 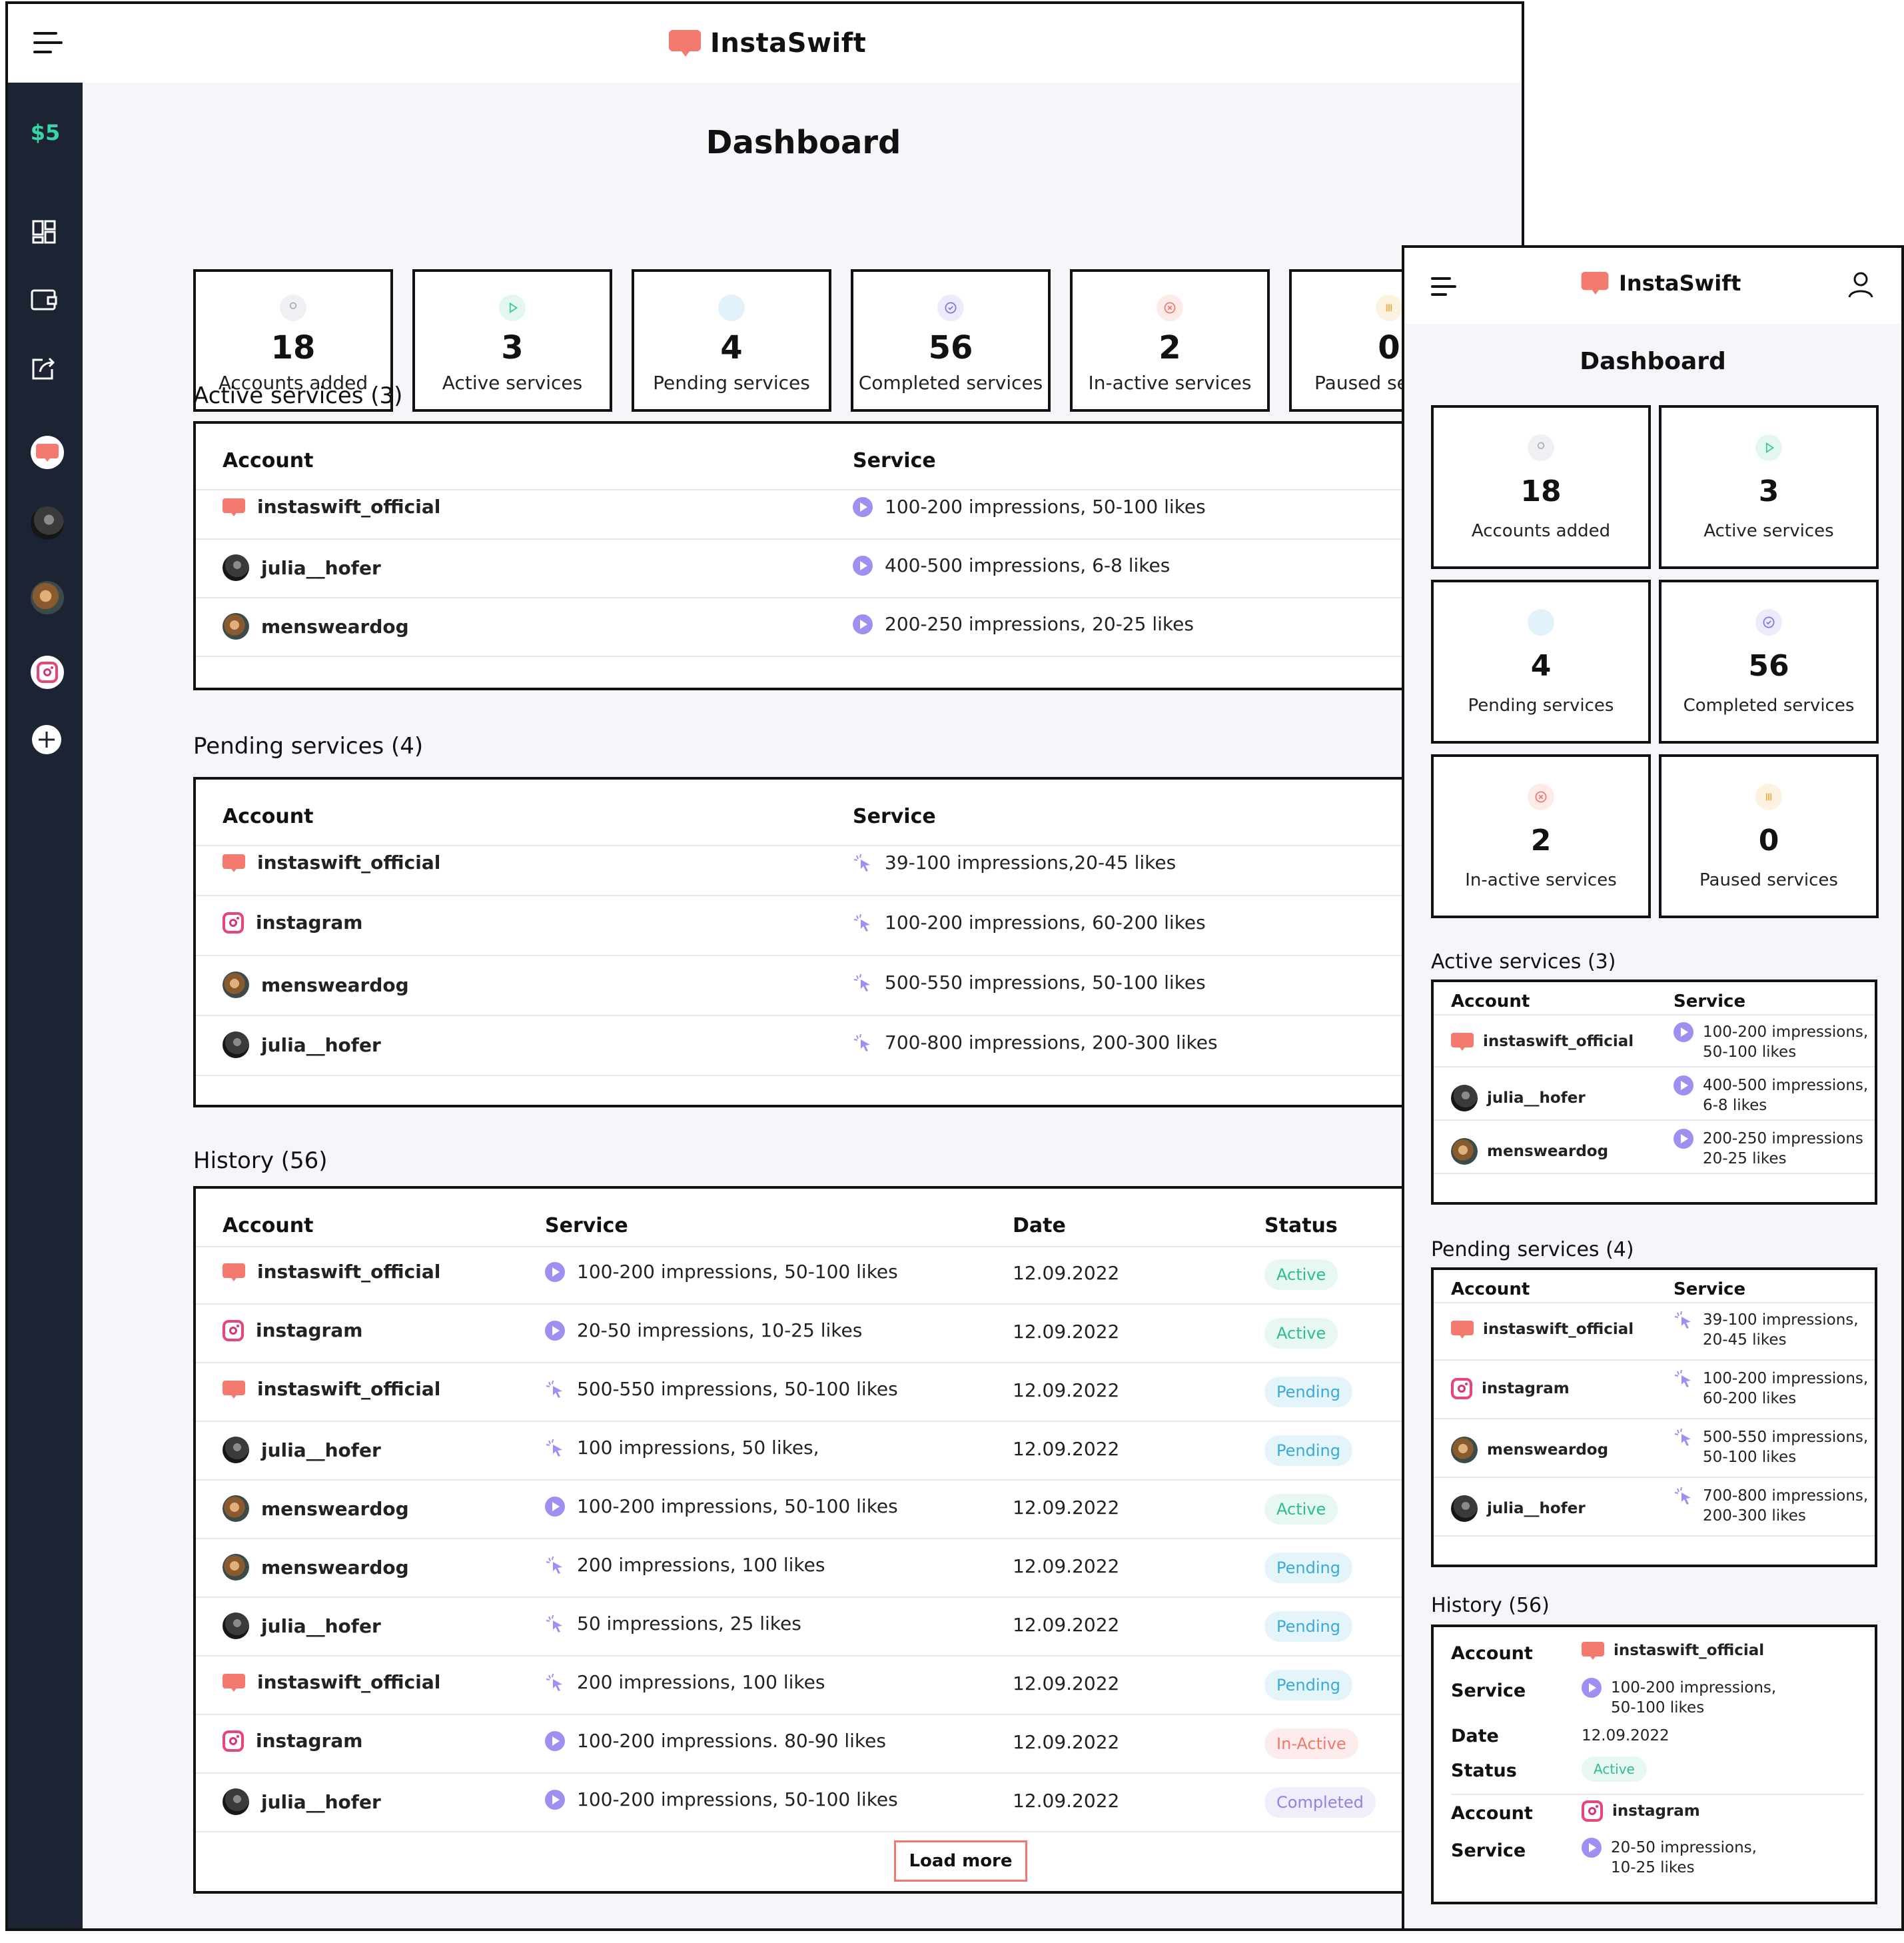 I want to click on logo-bubble-icon, so click(x=685, y=43).